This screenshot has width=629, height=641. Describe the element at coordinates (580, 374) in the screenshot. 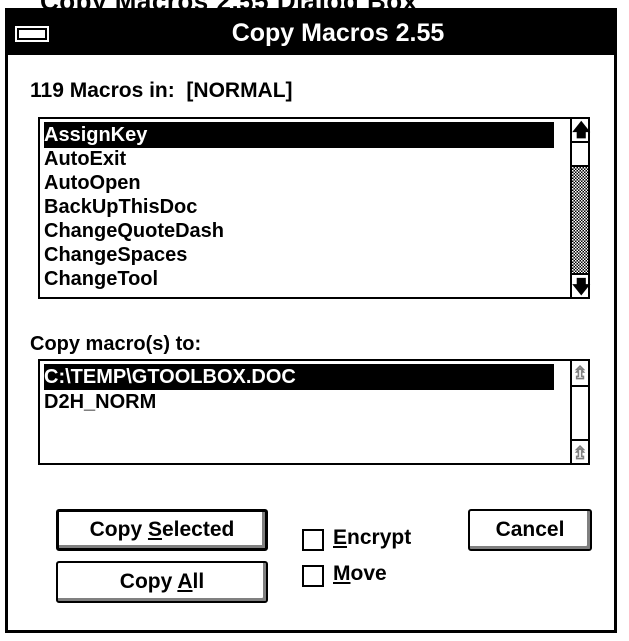

I see `scroll-up-arrow-icon: ⇯` at that location.